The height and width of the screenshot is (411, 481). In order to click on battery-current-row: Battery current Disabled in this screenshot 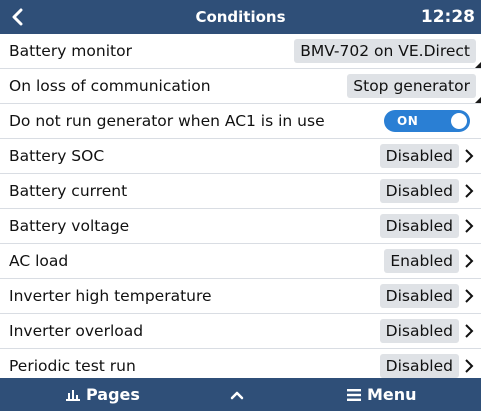, I will do `click(240, 191)`.